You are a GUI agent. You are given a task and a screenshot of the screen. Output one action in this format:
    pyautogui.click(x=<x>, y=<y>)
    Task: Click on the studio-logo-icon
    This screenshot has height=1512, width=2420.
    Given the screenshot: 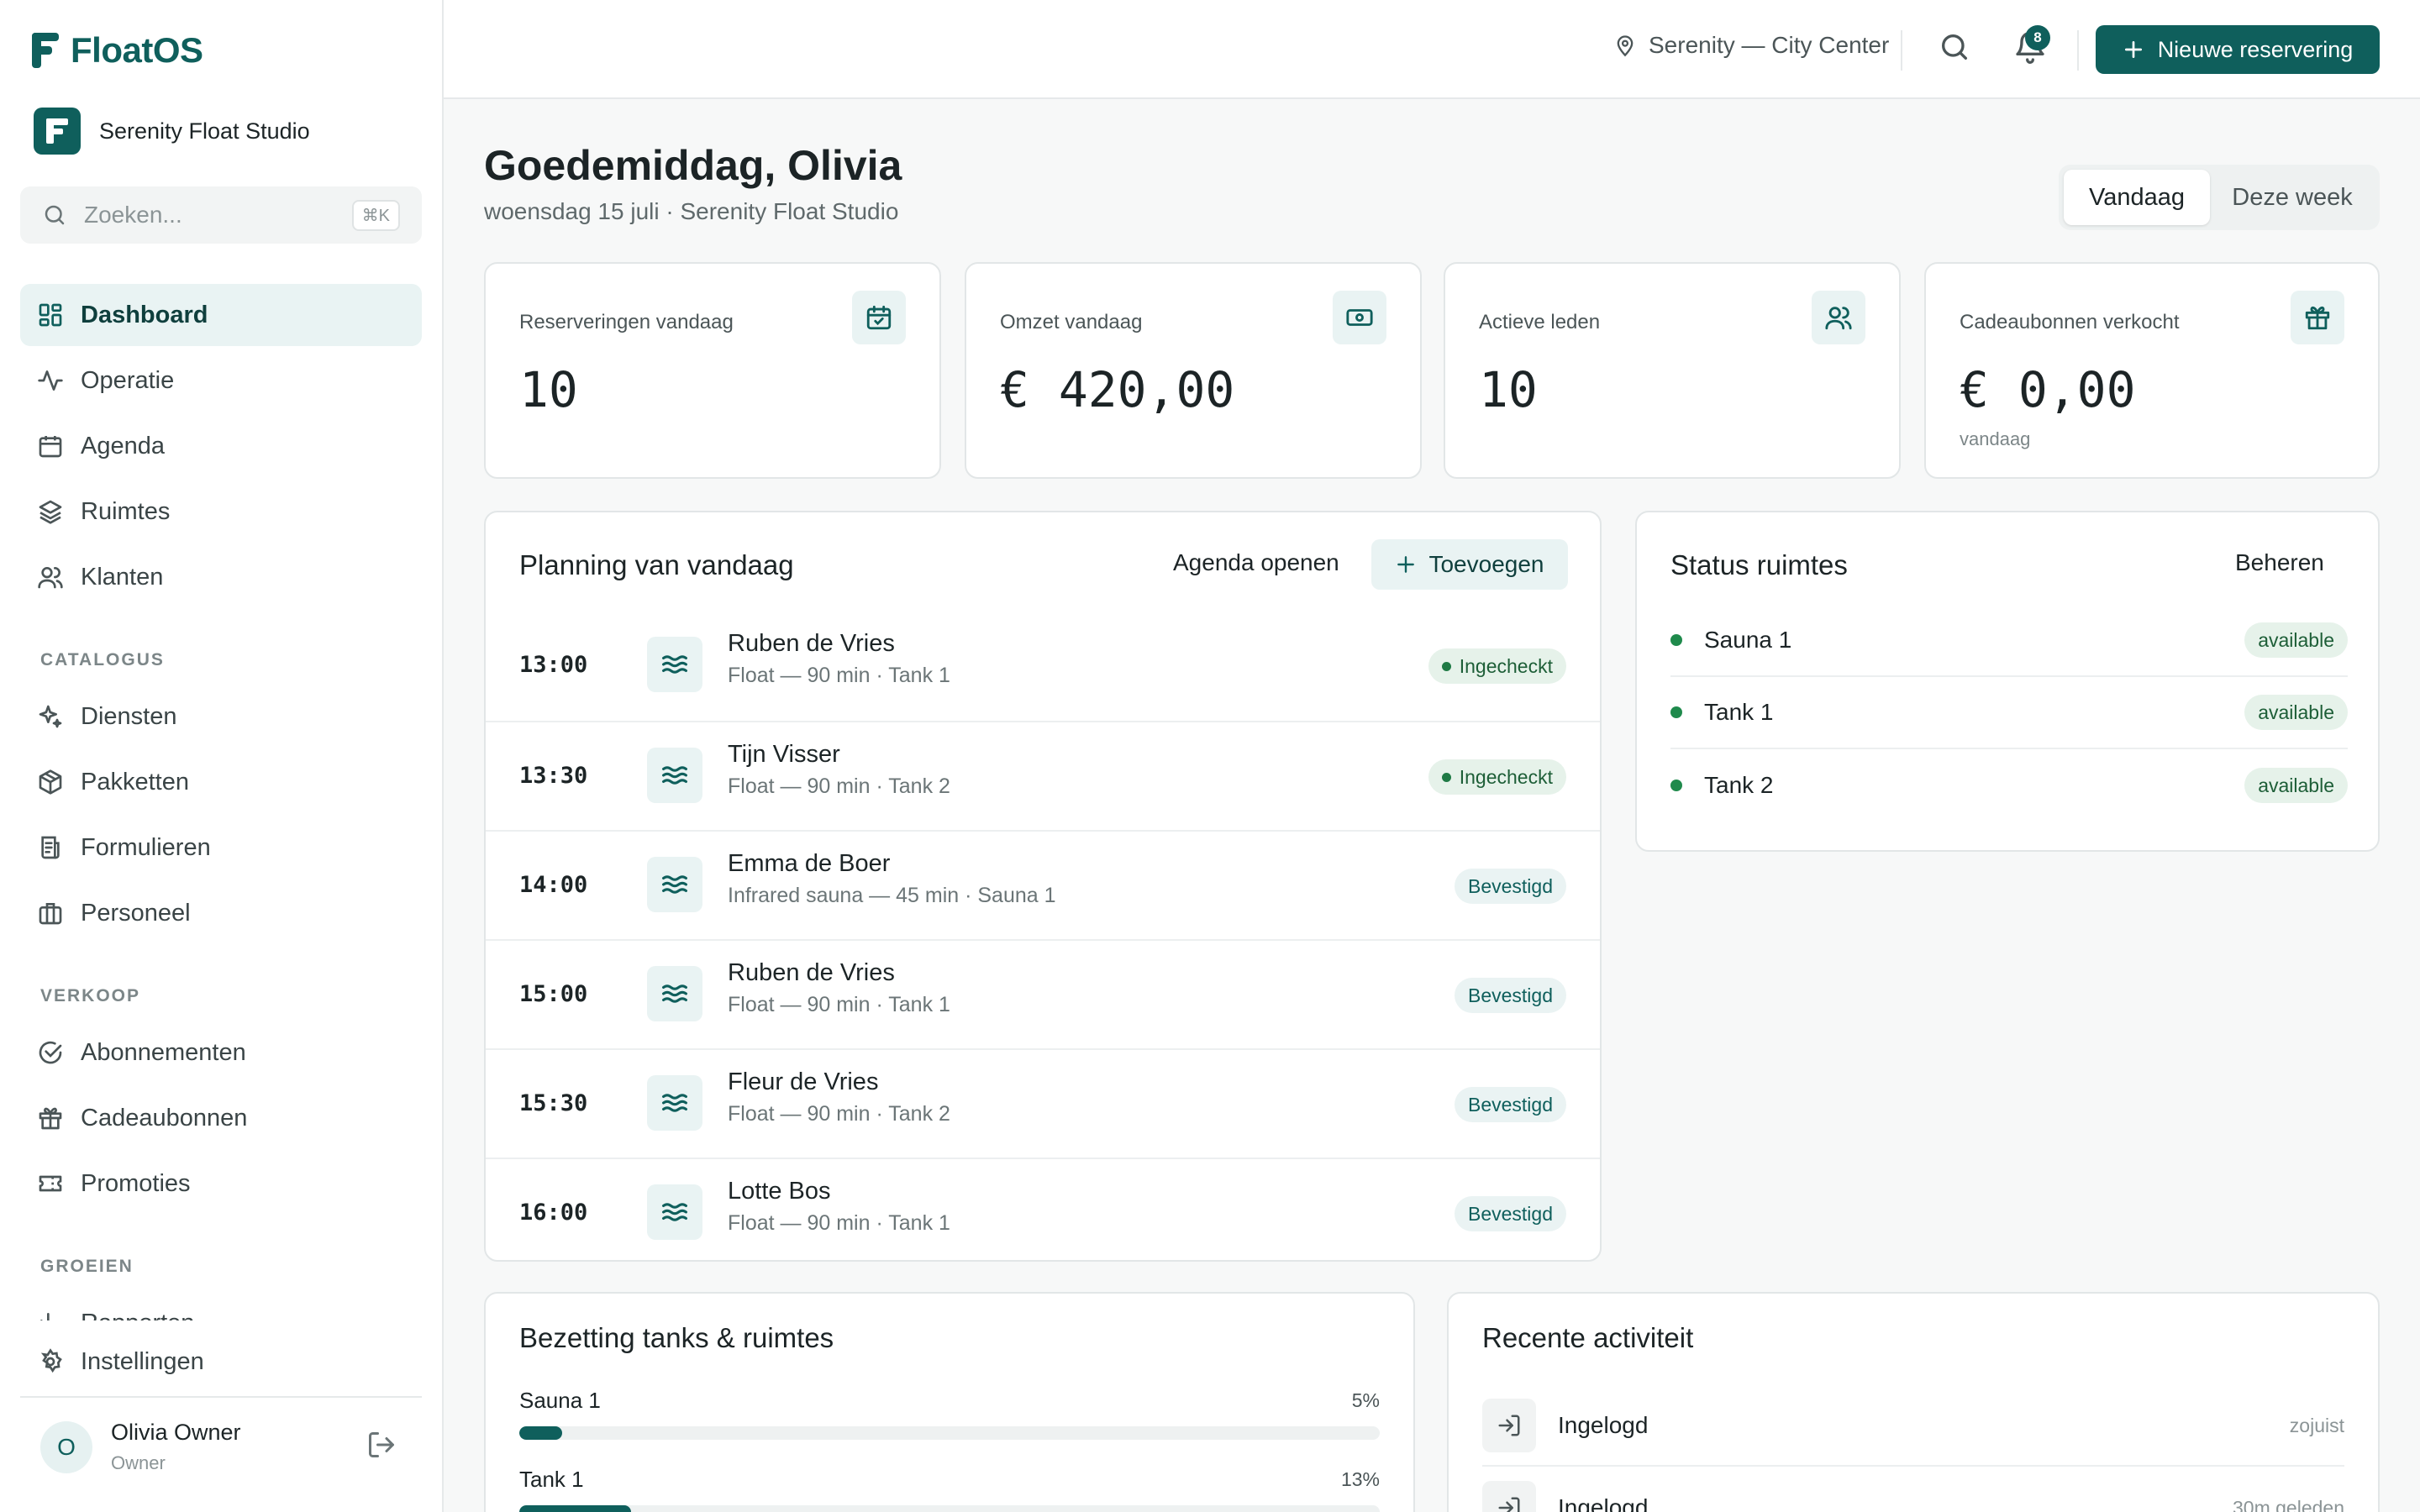 What is the action you would take?
    pyautogui.click(x=58, y=131)
    